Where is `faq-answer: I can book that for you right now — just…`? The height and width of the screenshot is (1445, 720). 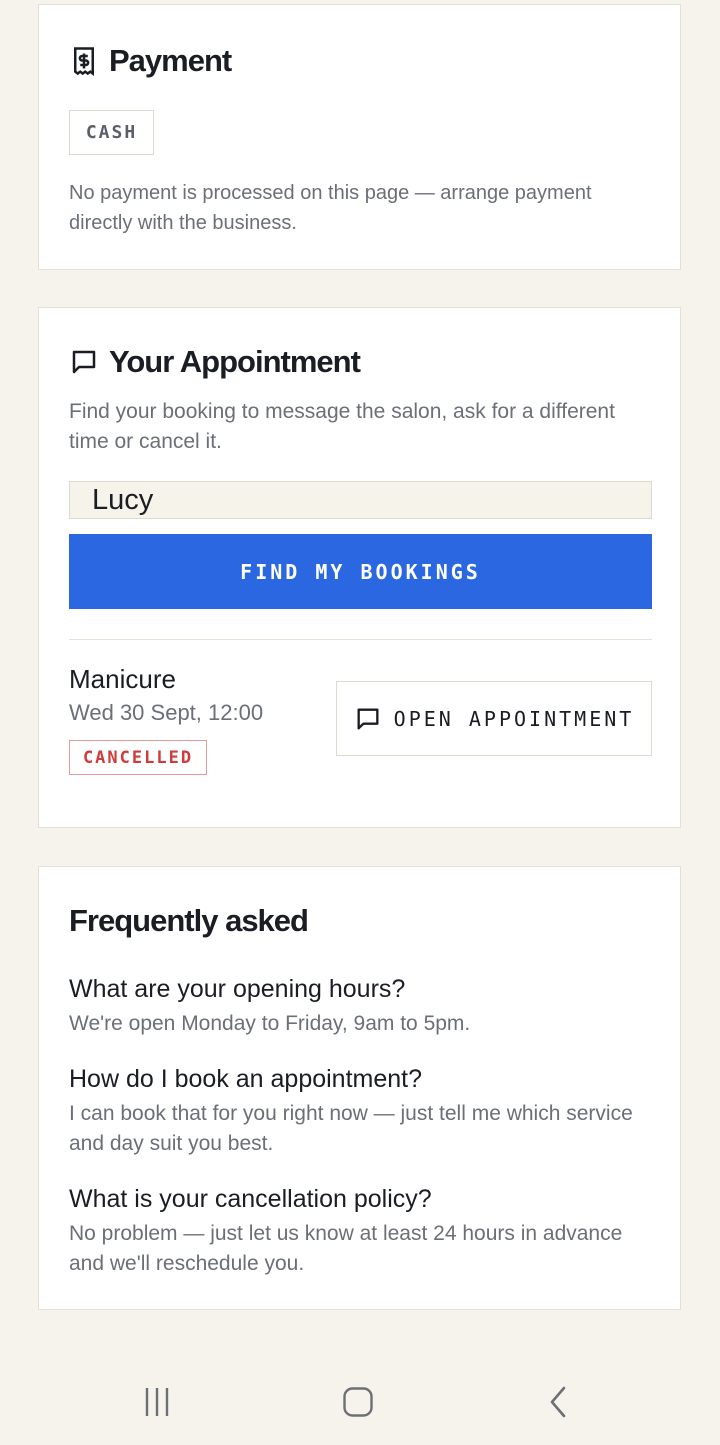
faq-answer: I can book that for you right now — just… is located at coordinates (351, 1128).